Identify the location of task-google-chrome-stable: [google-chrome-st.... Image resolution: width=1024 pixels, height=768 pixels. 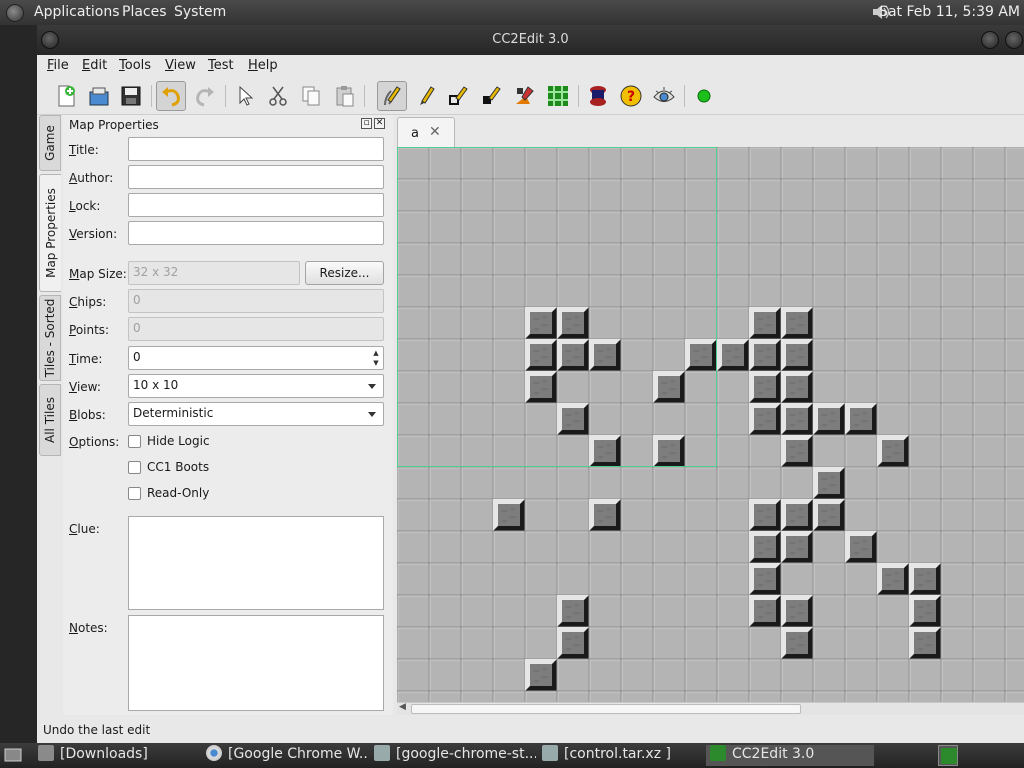
(455, 755).